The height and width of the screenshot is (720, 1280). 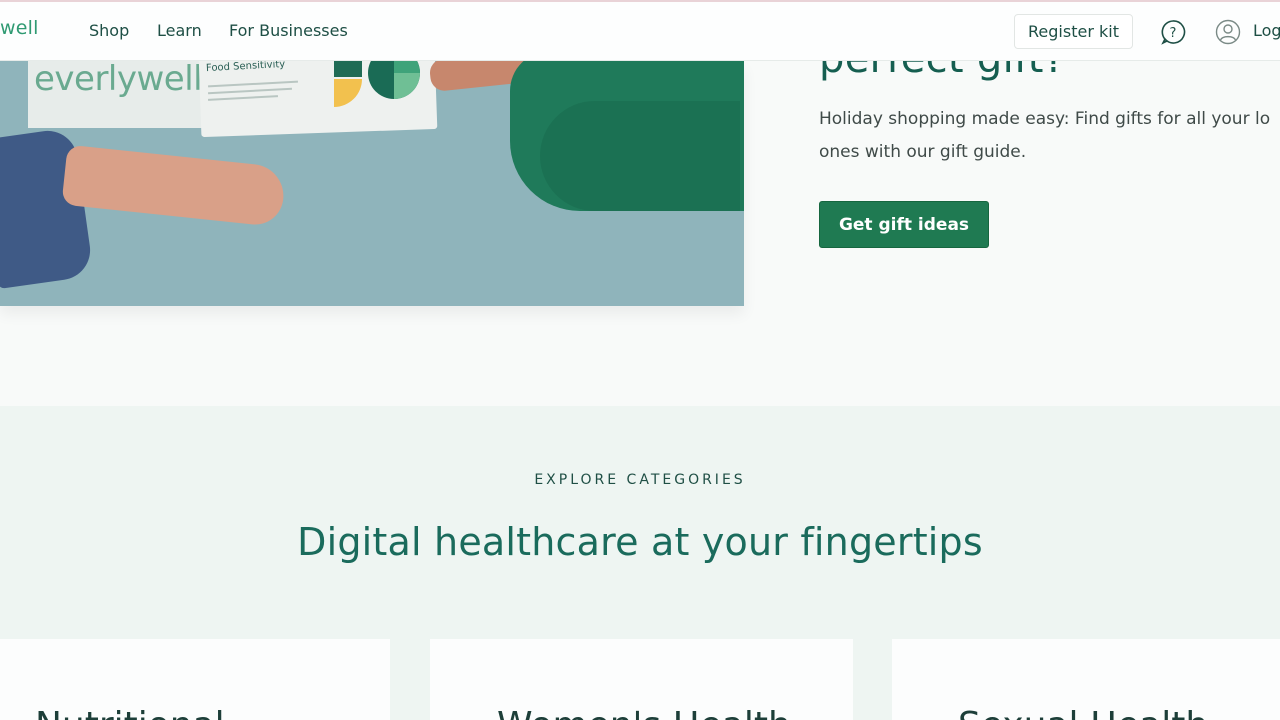 What do you see at coordinates (130, 712) in the screenshot?
I see `category-card-title: Nutritional` at bounding box center [130, 712].